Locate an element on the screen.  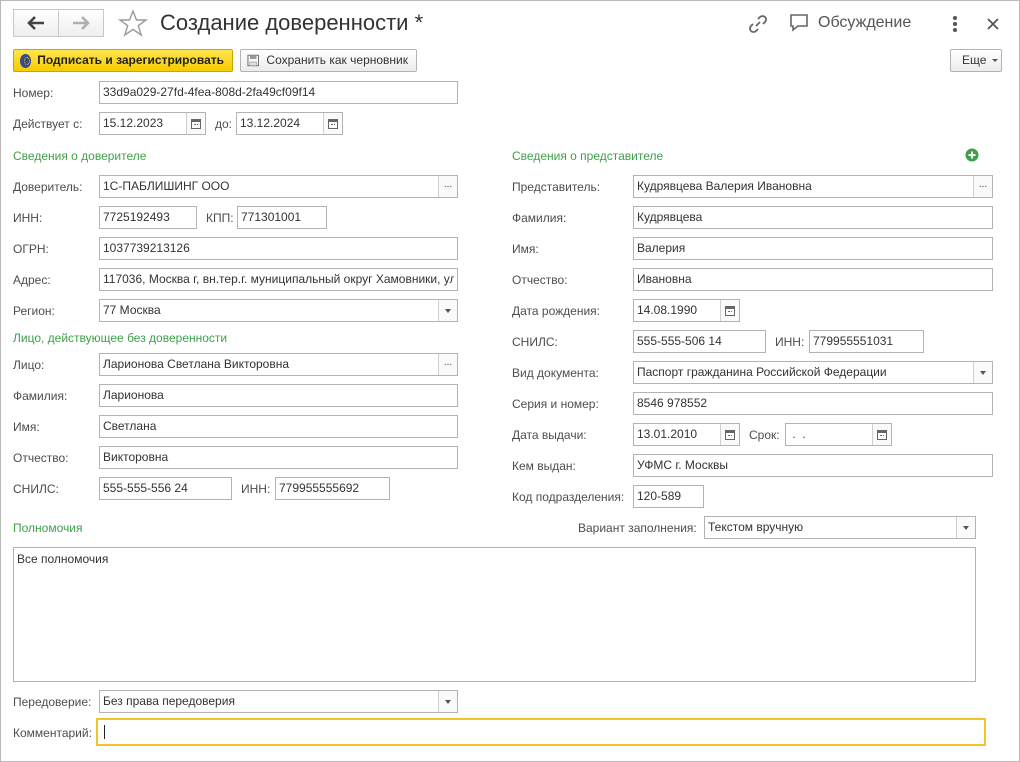
favorite-star-icon is located at coordinates (133, 24).